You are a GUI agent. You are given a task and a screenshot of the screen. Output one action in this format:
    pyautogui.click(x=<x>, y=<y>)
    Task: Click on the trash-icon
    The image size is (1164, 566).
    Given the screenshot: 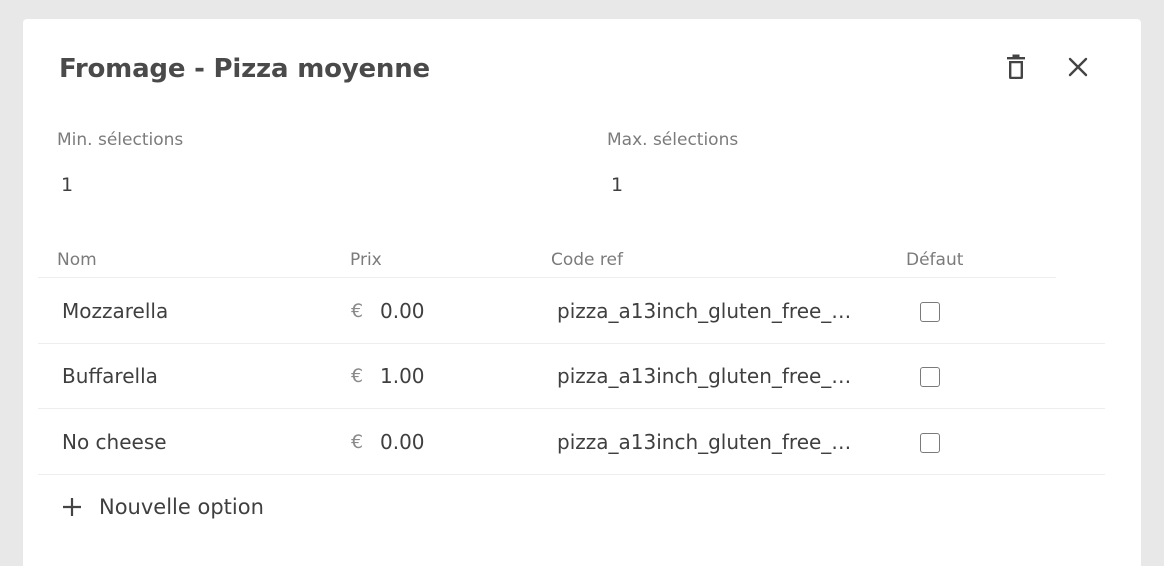 What is the action you would take?
    pyautogui.click(x=1016, y=66)
    